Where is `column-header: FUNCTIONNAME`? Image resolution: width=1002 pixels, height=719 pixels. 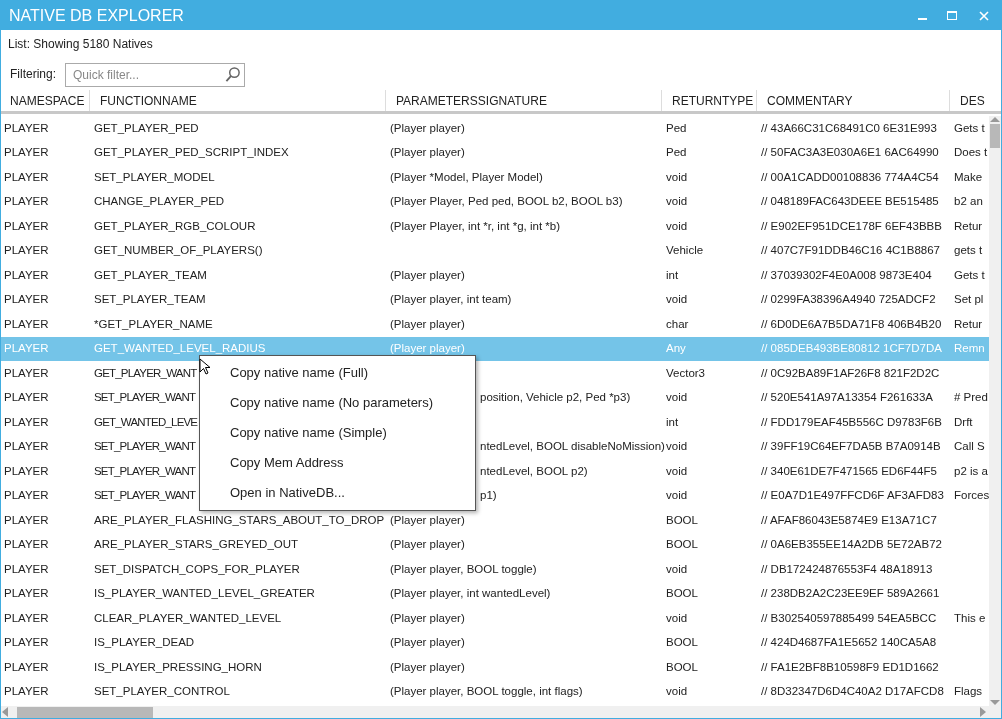 column-header: FUNCTIONNAME is located at coordinates (238, 100).